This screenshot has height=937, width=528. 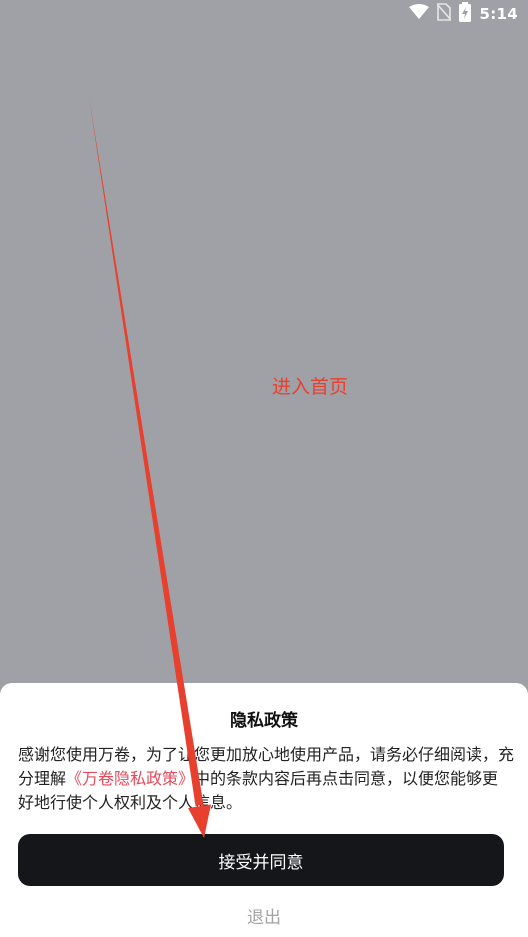 I want to click on status-time: 5:14, so click(x=498, y=14).